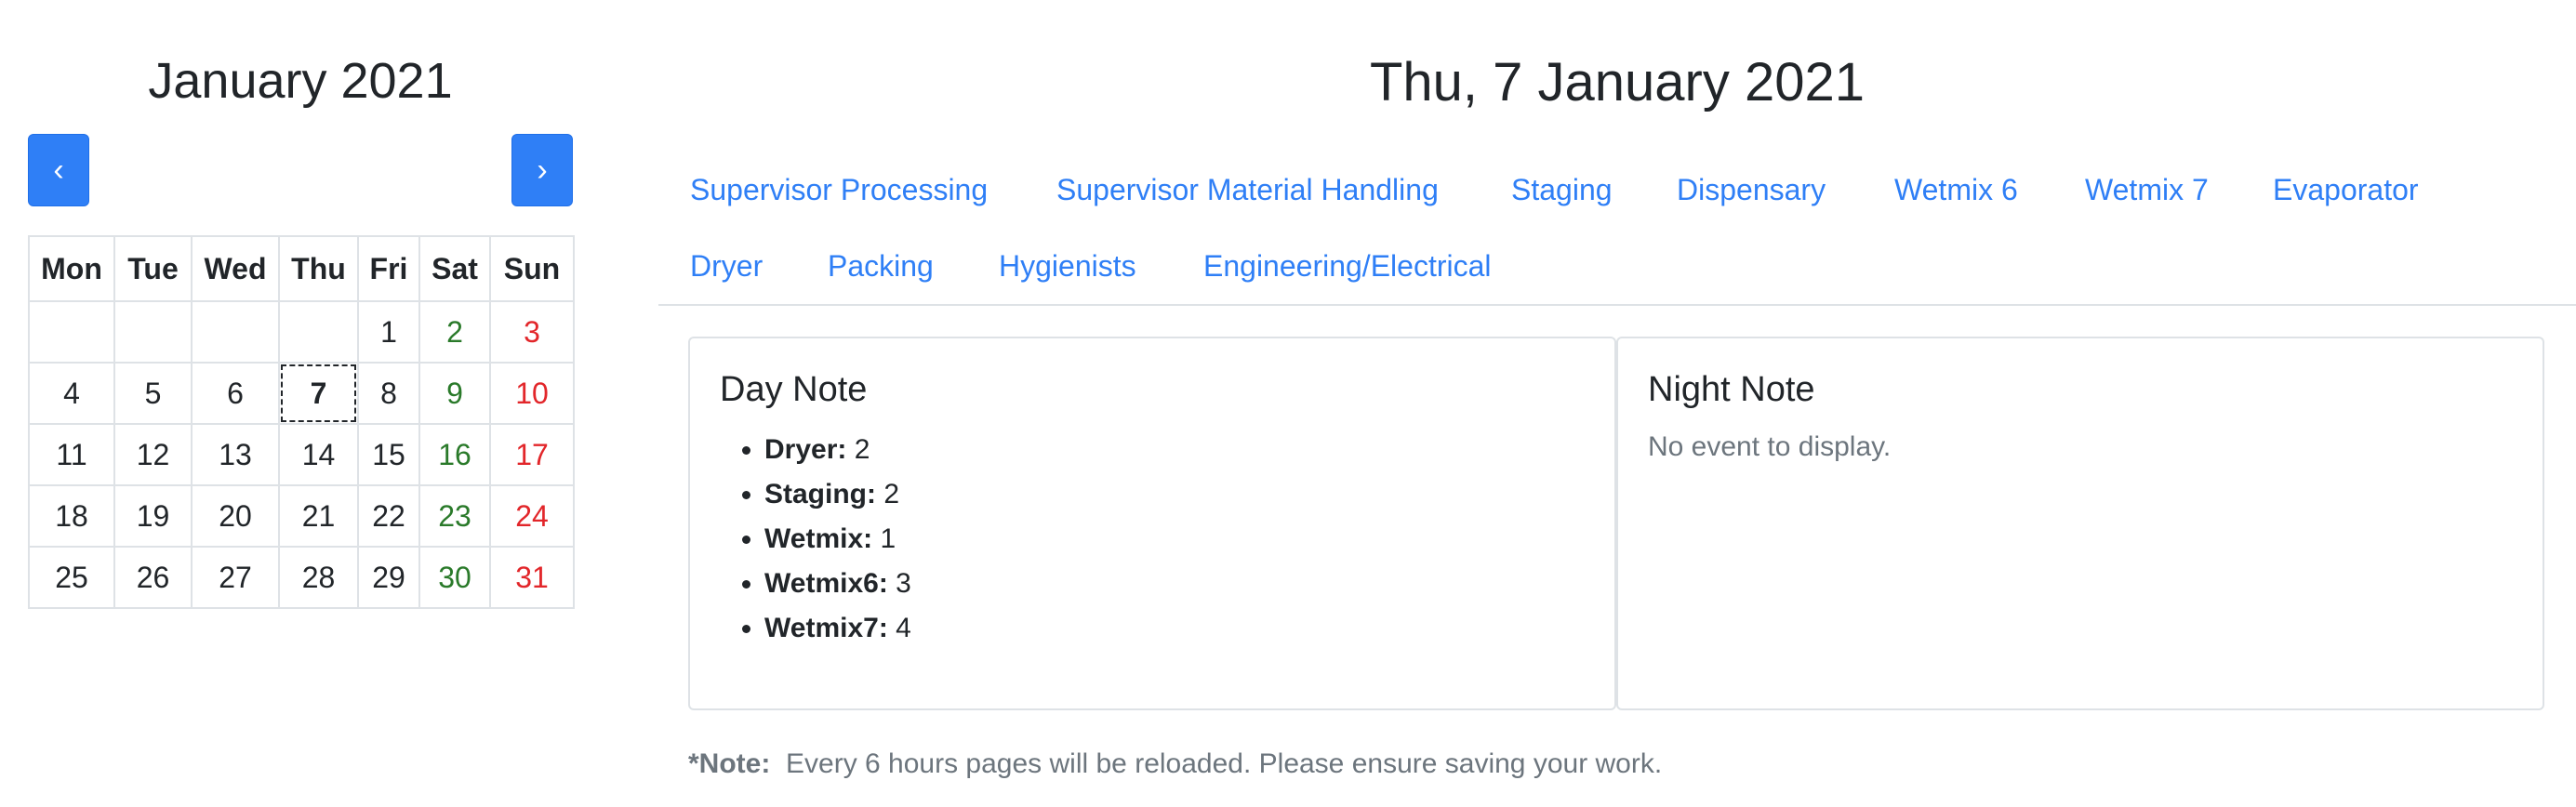  I want to click on calendar-day-selected: 7, so click(318, 393).